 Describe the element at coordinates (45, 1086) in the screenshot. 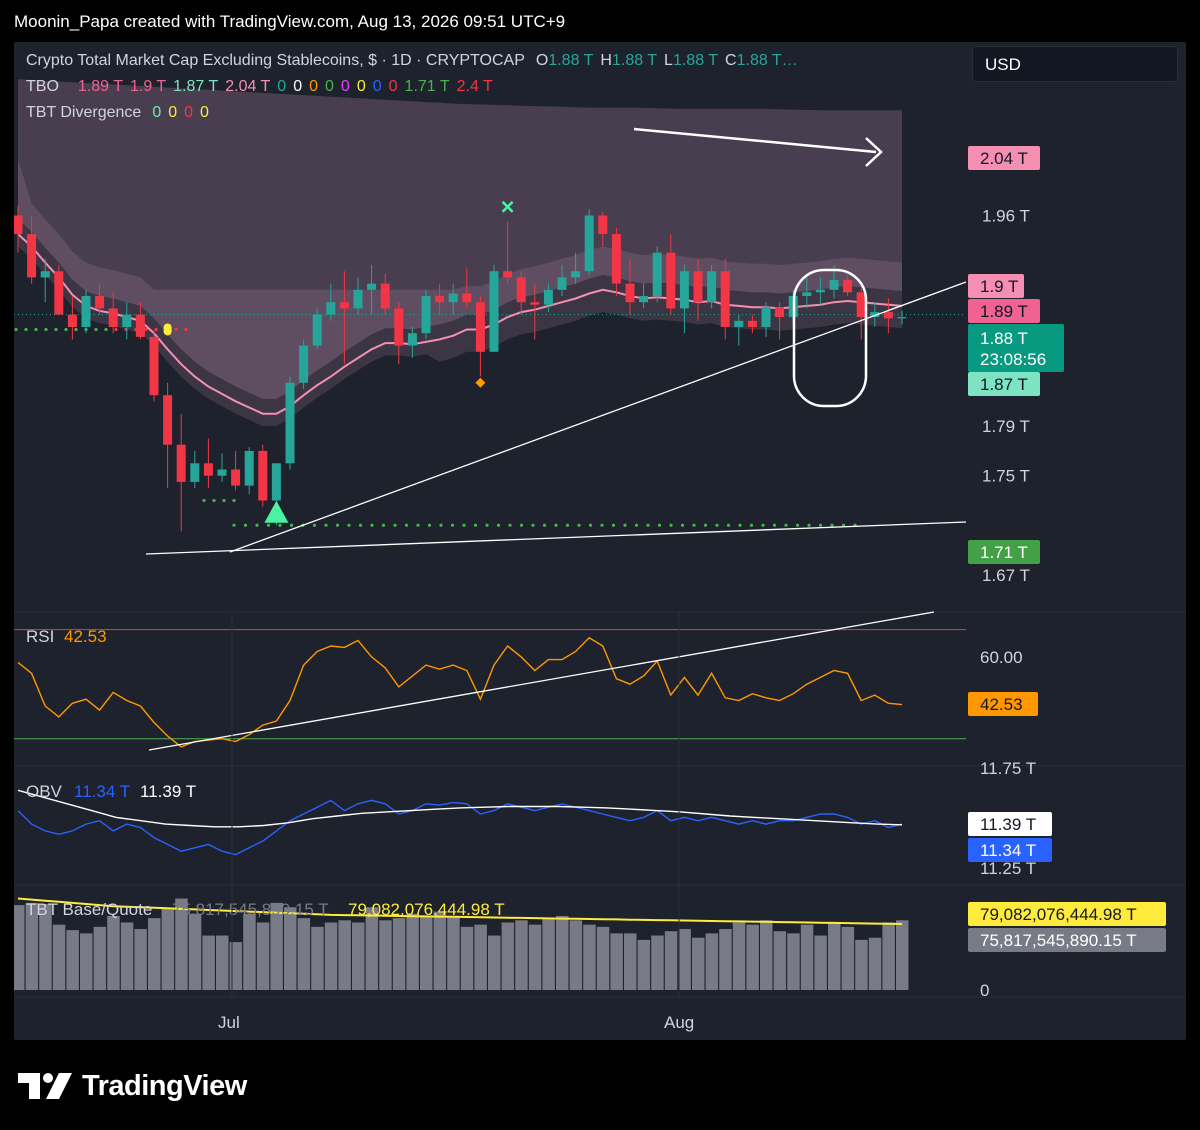

I see `tradingview-icon` at that location.